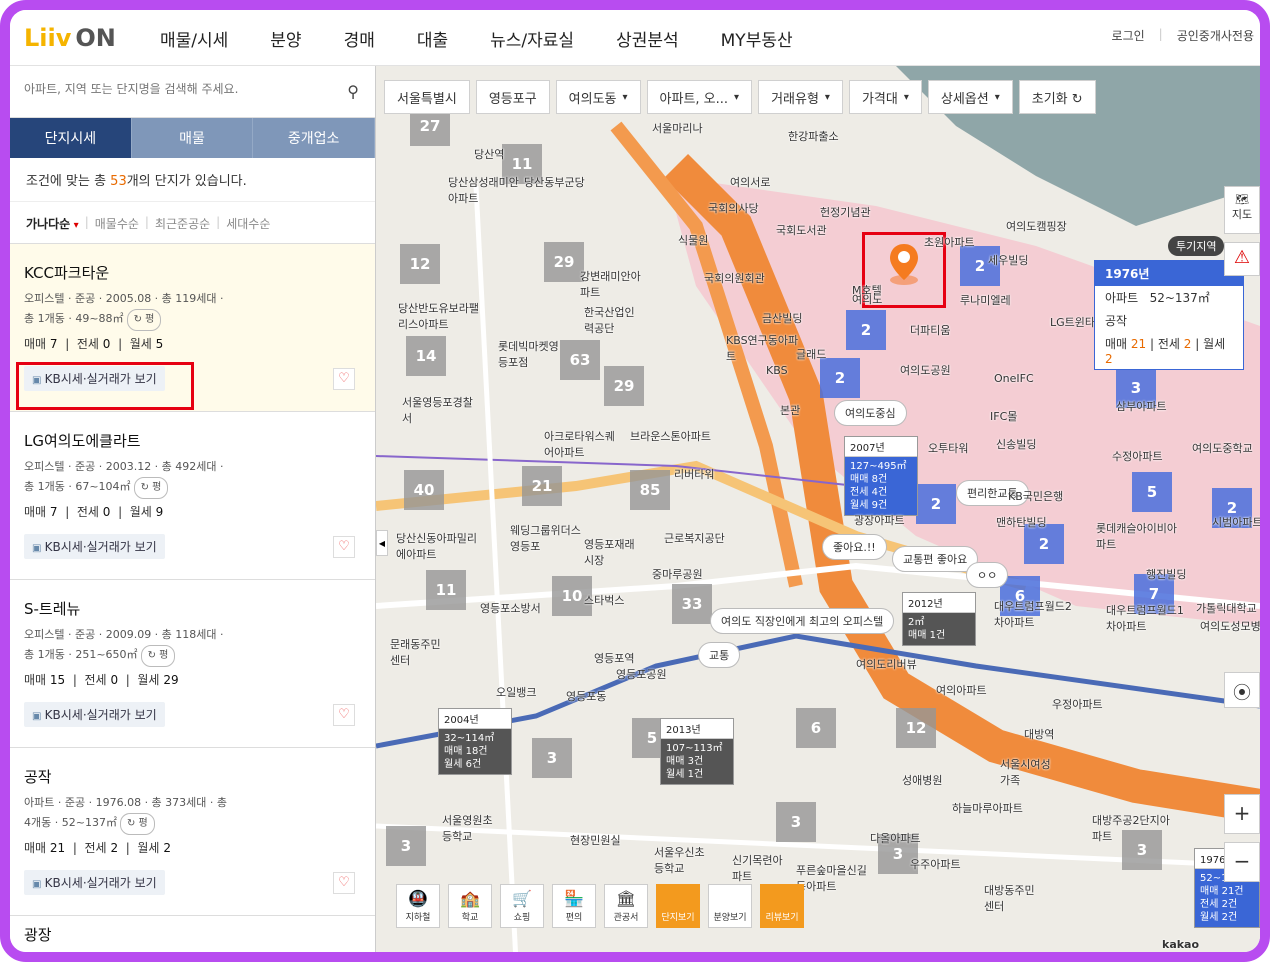 The height and width of the screenshot is (962, 1270). Describe the element at coordinates (939, 619) in the screenshot. I see `price-card: 2012년 2㎡ 매매 1건` at that location.